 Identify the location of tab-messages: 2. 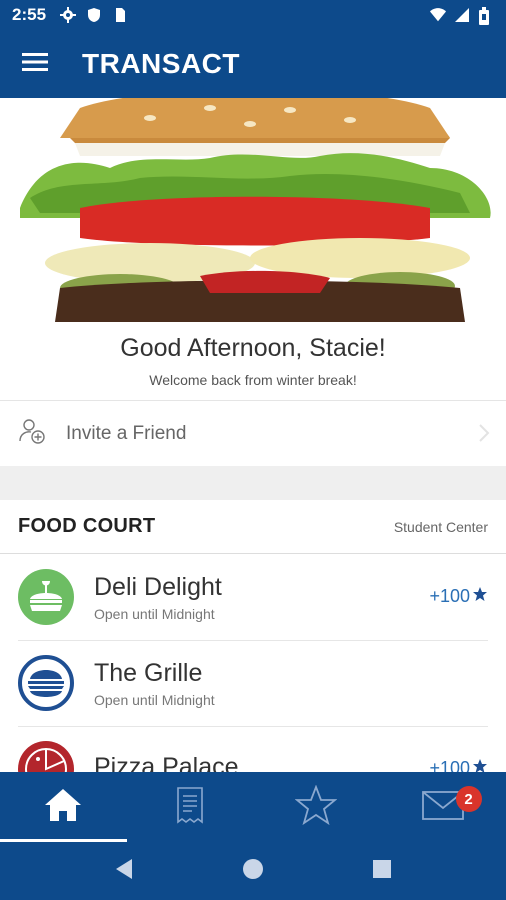
(443, 807).